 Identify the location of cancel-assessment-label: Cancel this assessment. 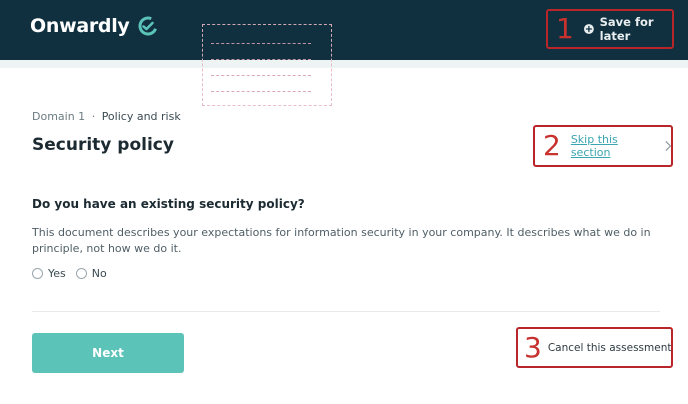
(609, 347).